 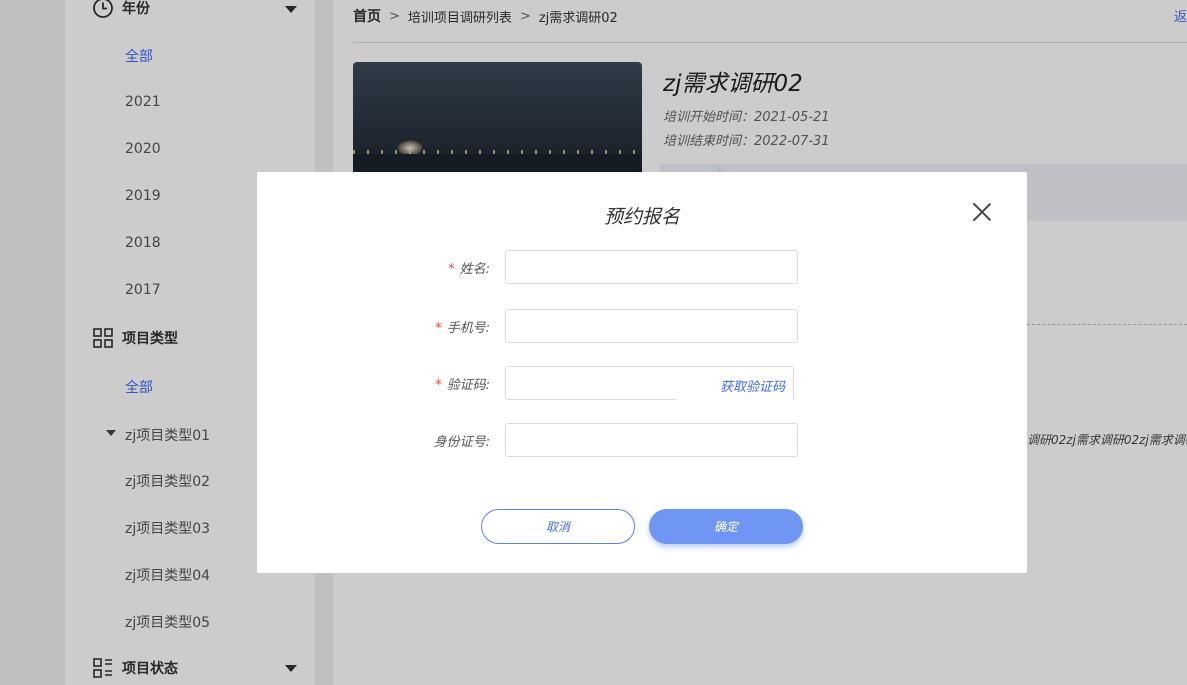 I want to click on code-label-text: 验证码:, so click(x=468, y=385).